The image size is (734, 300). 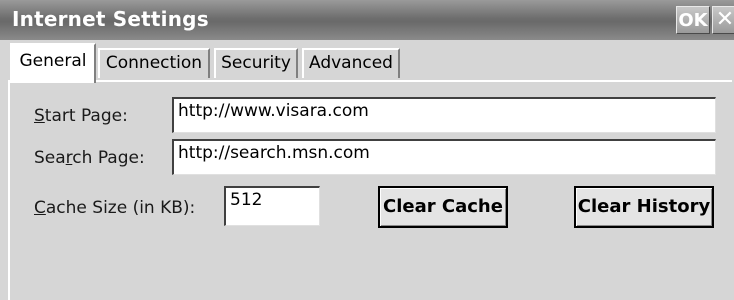 What do you see at coordinates (444, 115) in the screenshot?
I see `start-page-field: http://www.visara.com` at bounding box center [444, 115].